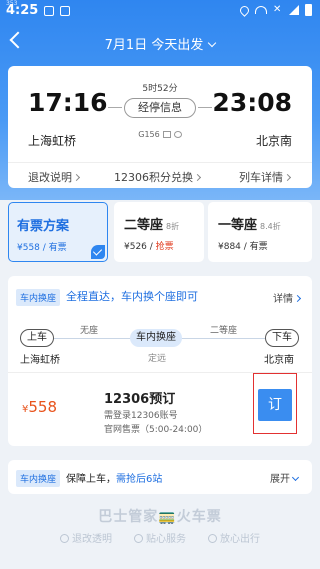 Image resolution: width=320 pixels, height=569 pixels. I want to click on seat-price-value: ¥526 /, so click(140, 247).